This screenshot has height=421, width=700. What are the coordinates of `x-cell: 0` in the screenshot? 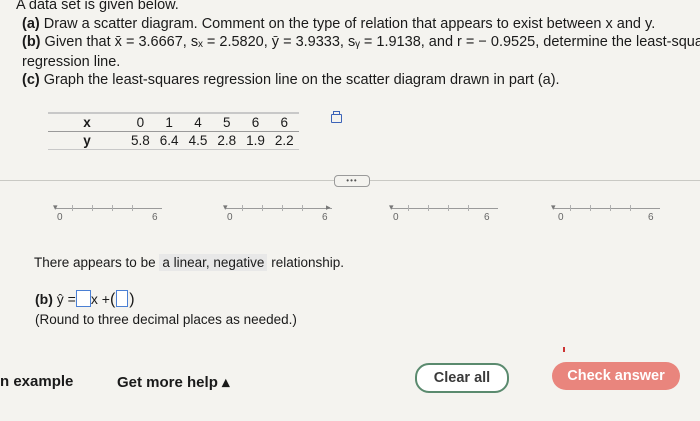 It's located at (140, 122).